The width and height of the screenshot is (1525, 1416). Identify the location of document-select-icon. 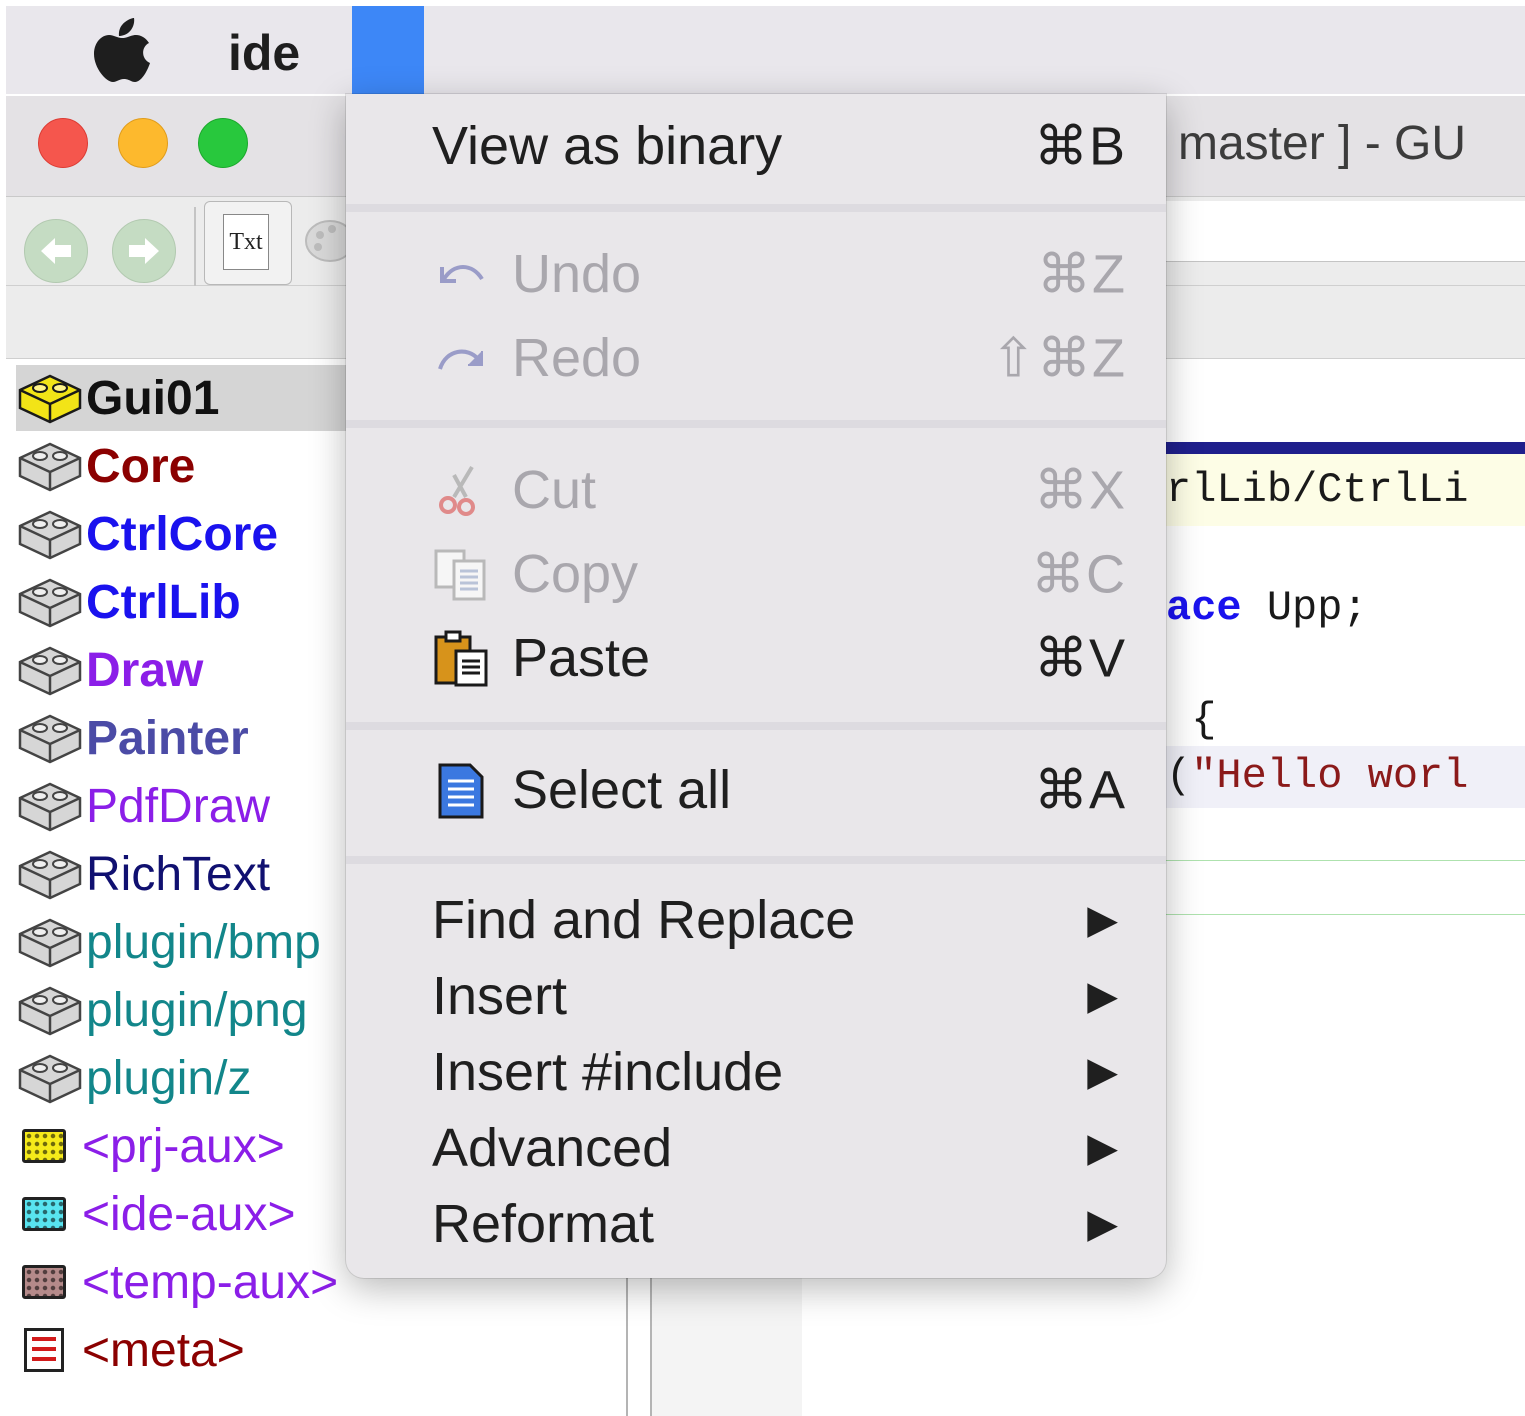
(461, 791).